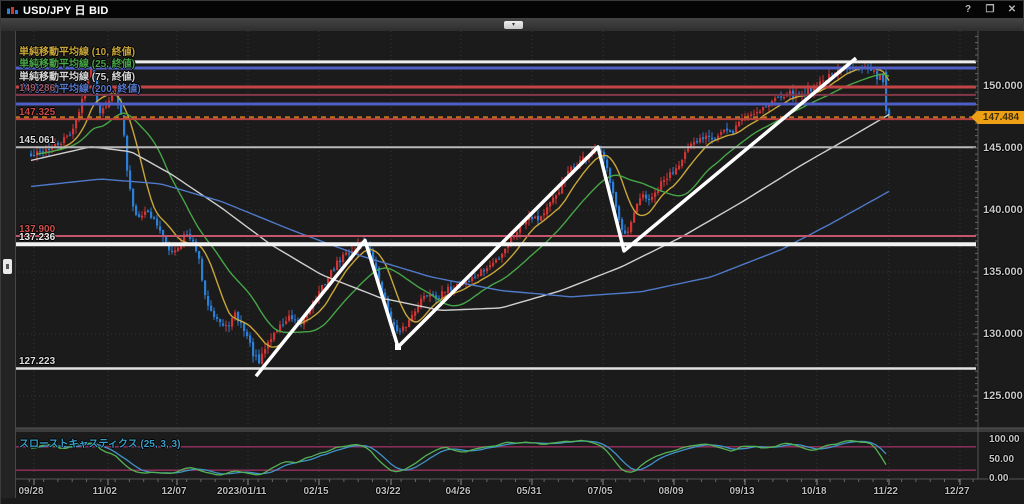 The height and width of the screenshot is (504, 1024). I want to click on time-axis-label: 02/15, so click(316, 491).